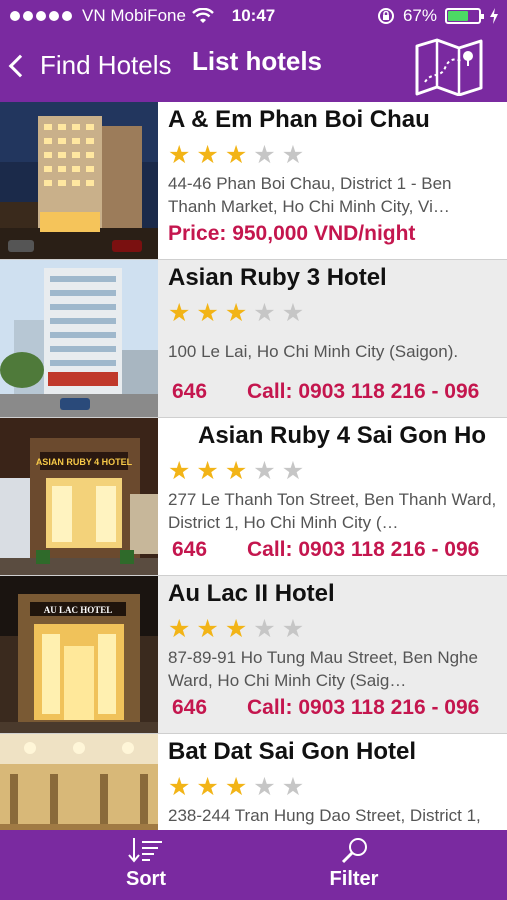  What do you see at coordinates (292, 233) in the screenshot?
I see `hotel-price: Price: 950,000 VND/night` at bounding box center [292, 233].